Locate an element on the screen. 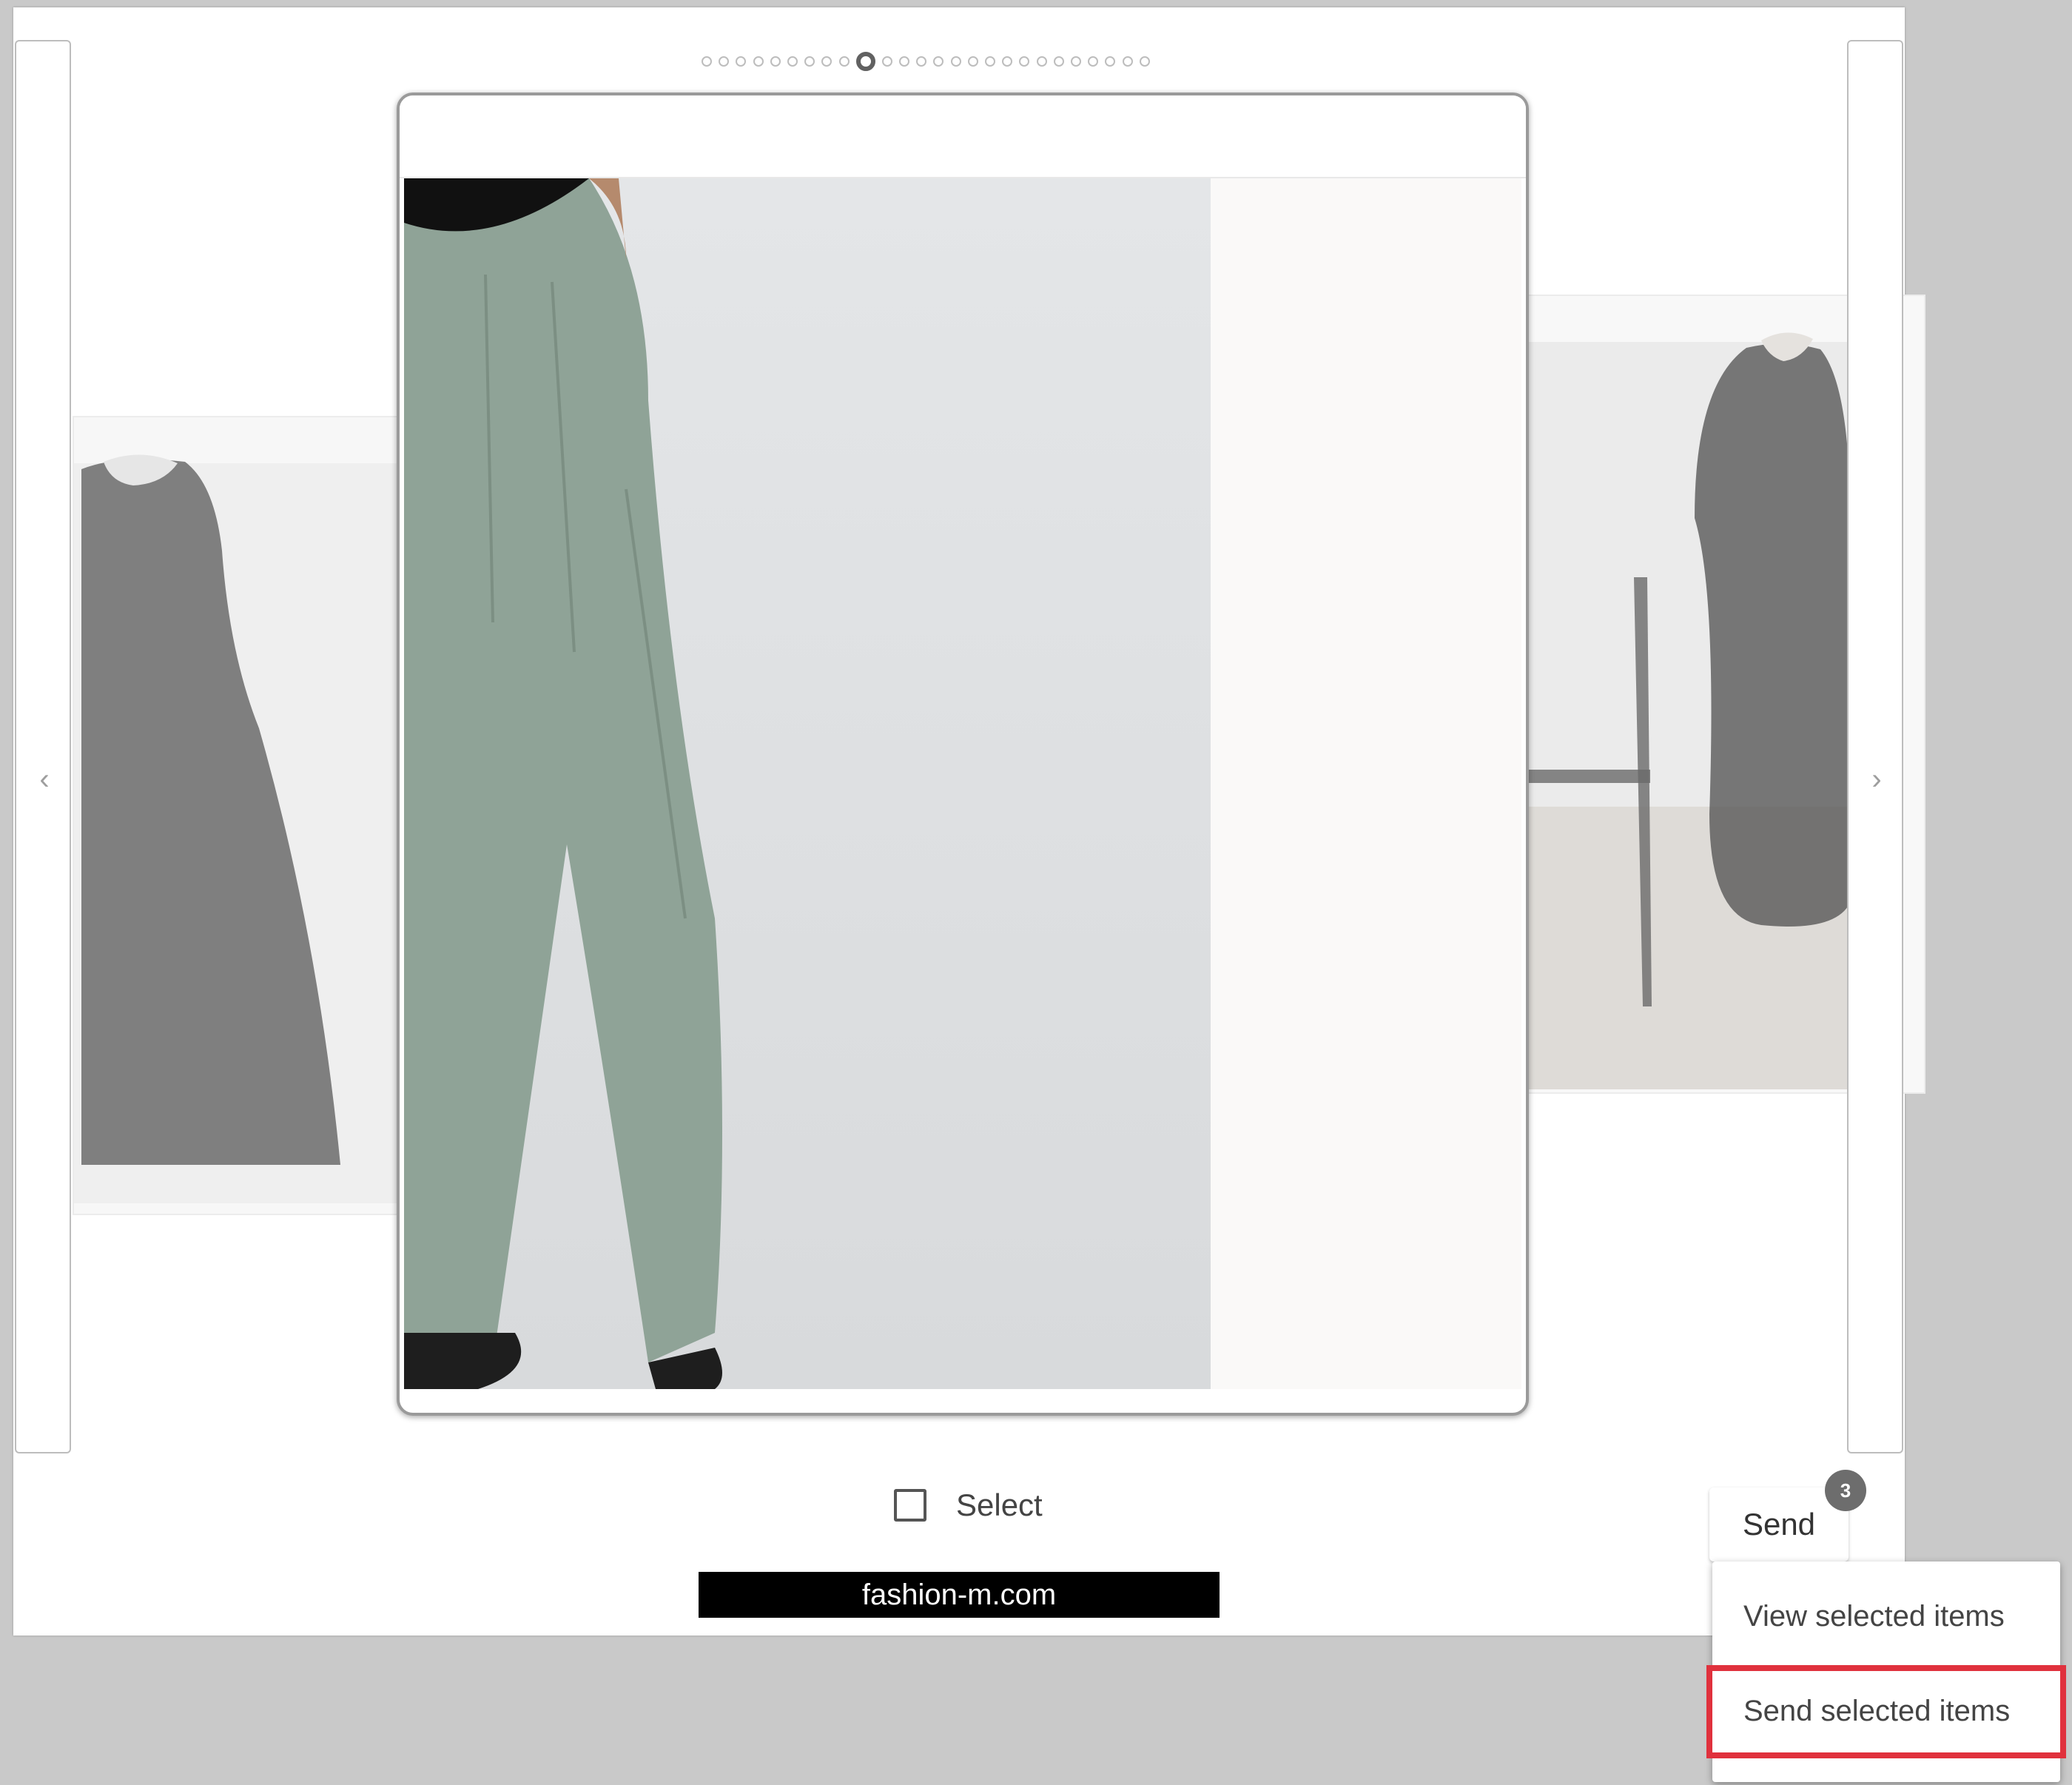  selected-count-badge: 3 is located at coordinates (1845, 1491).